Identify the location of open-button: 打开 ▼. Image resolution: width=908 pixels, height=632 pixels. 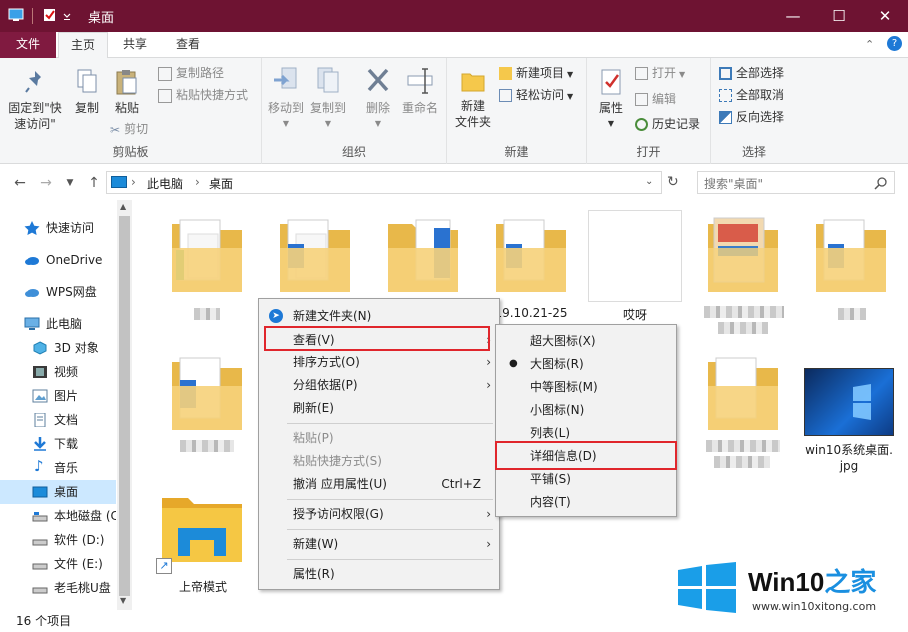
(660, 73).